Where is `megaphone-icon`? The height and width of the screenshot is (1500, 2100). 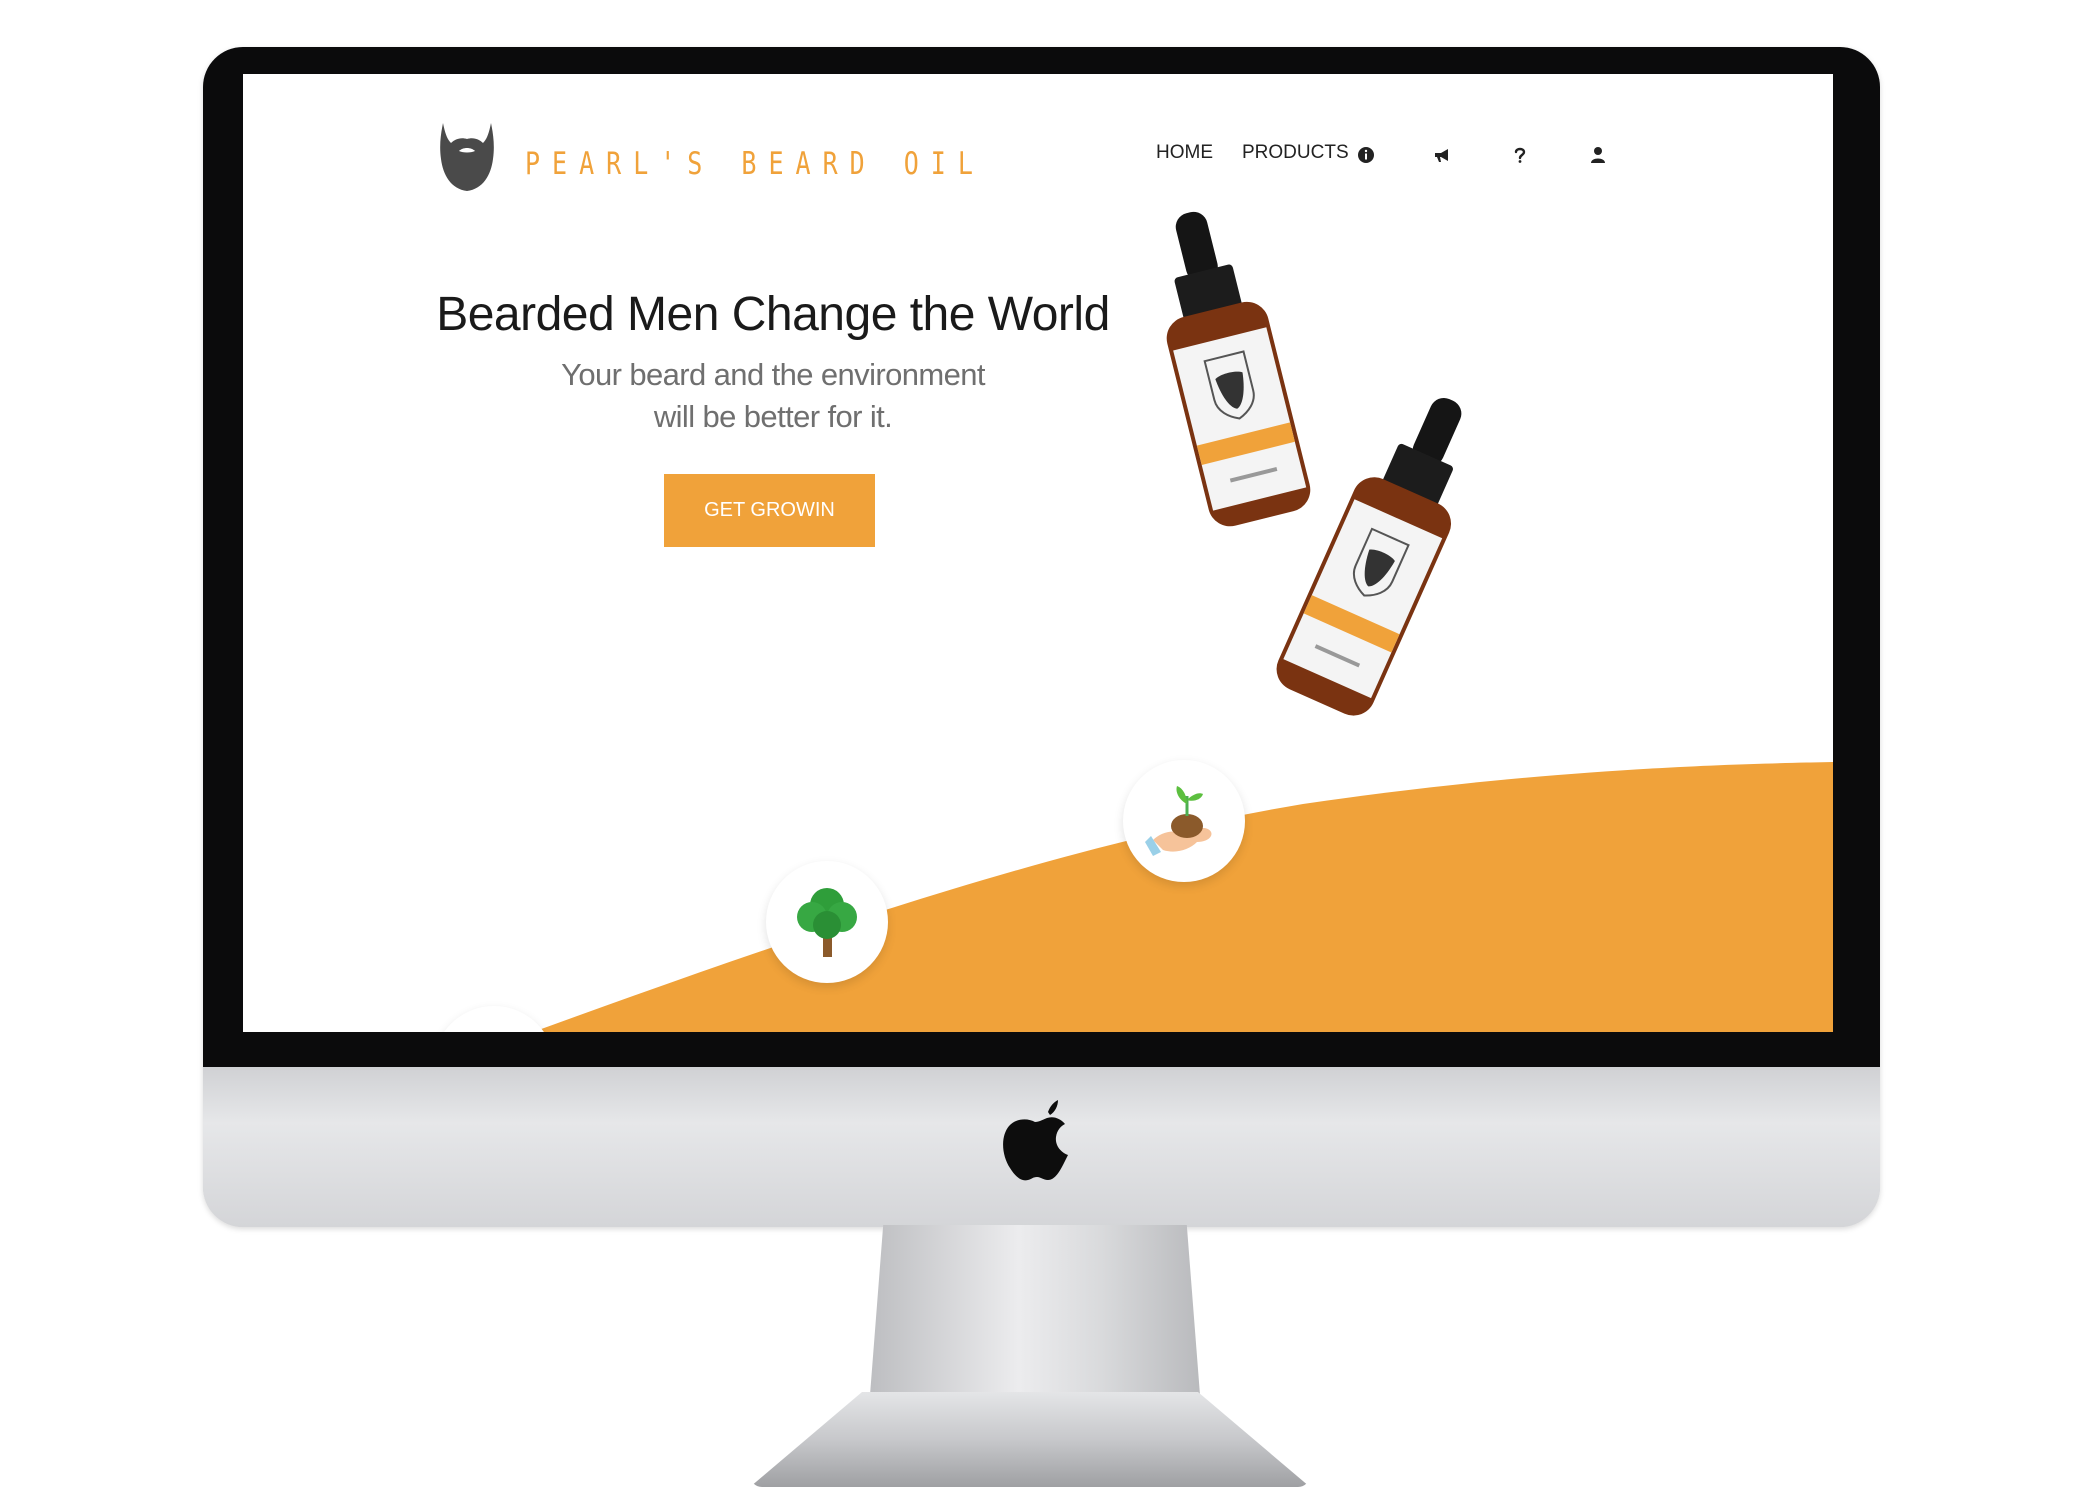
megaphone-icon is located at coordinates (1442, 155).